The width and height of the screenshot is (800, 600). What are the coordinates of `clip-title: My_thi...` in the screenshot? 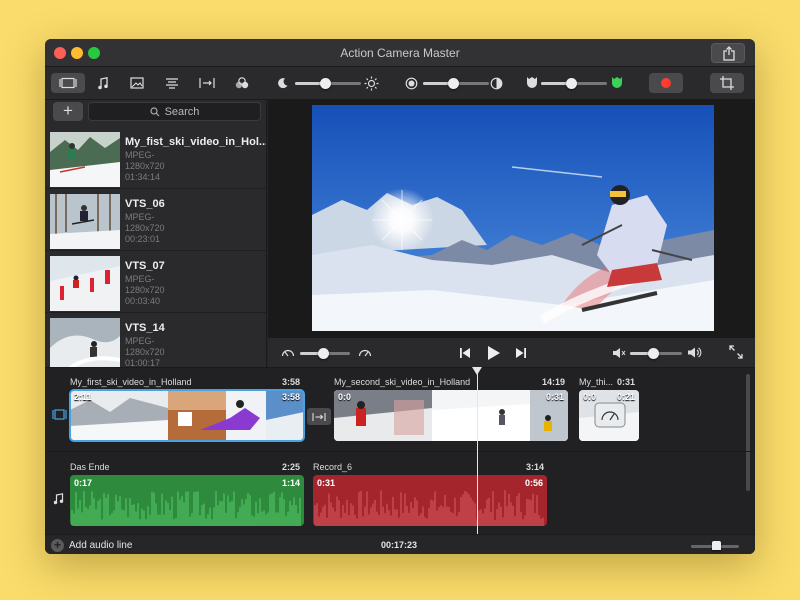 It's located at (596, 382).